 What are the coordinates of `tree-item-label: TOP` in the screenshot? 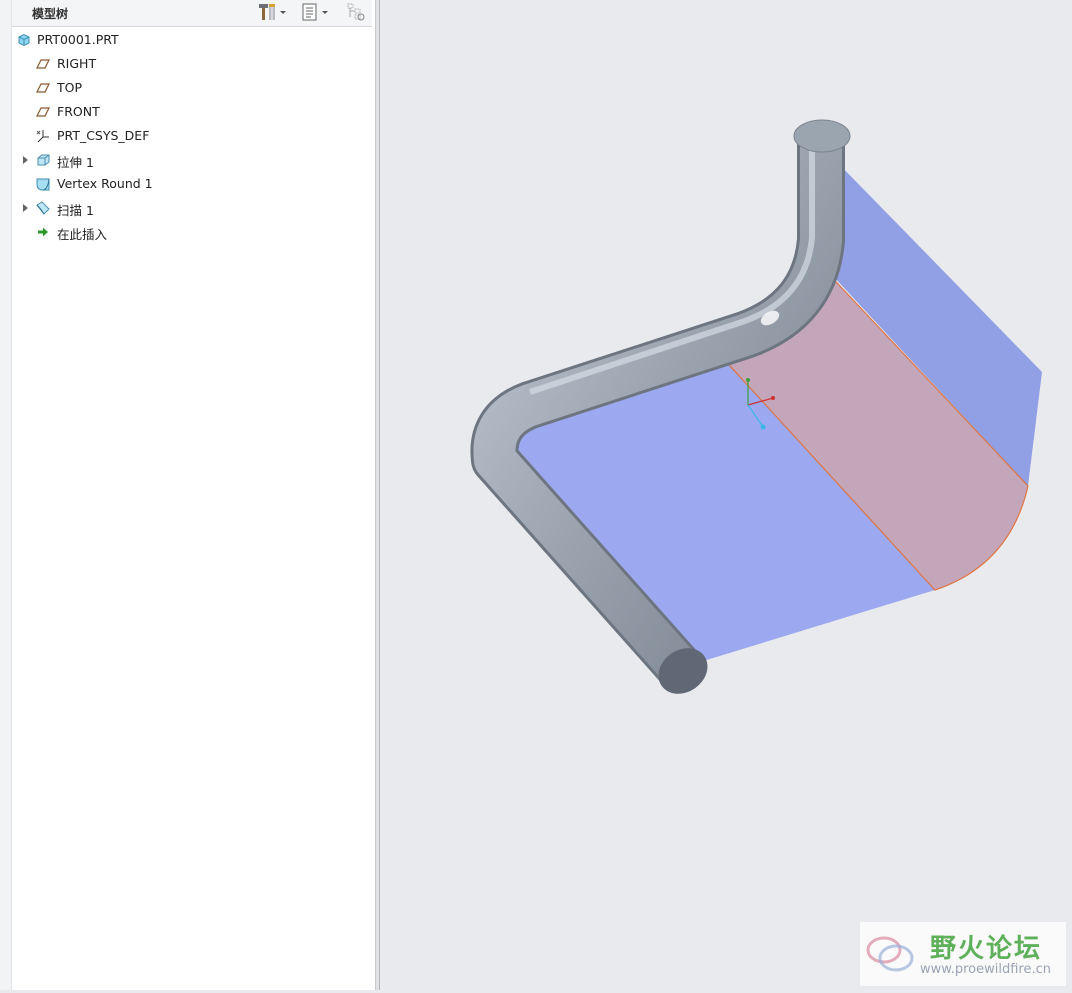 It's located at (70, 87).